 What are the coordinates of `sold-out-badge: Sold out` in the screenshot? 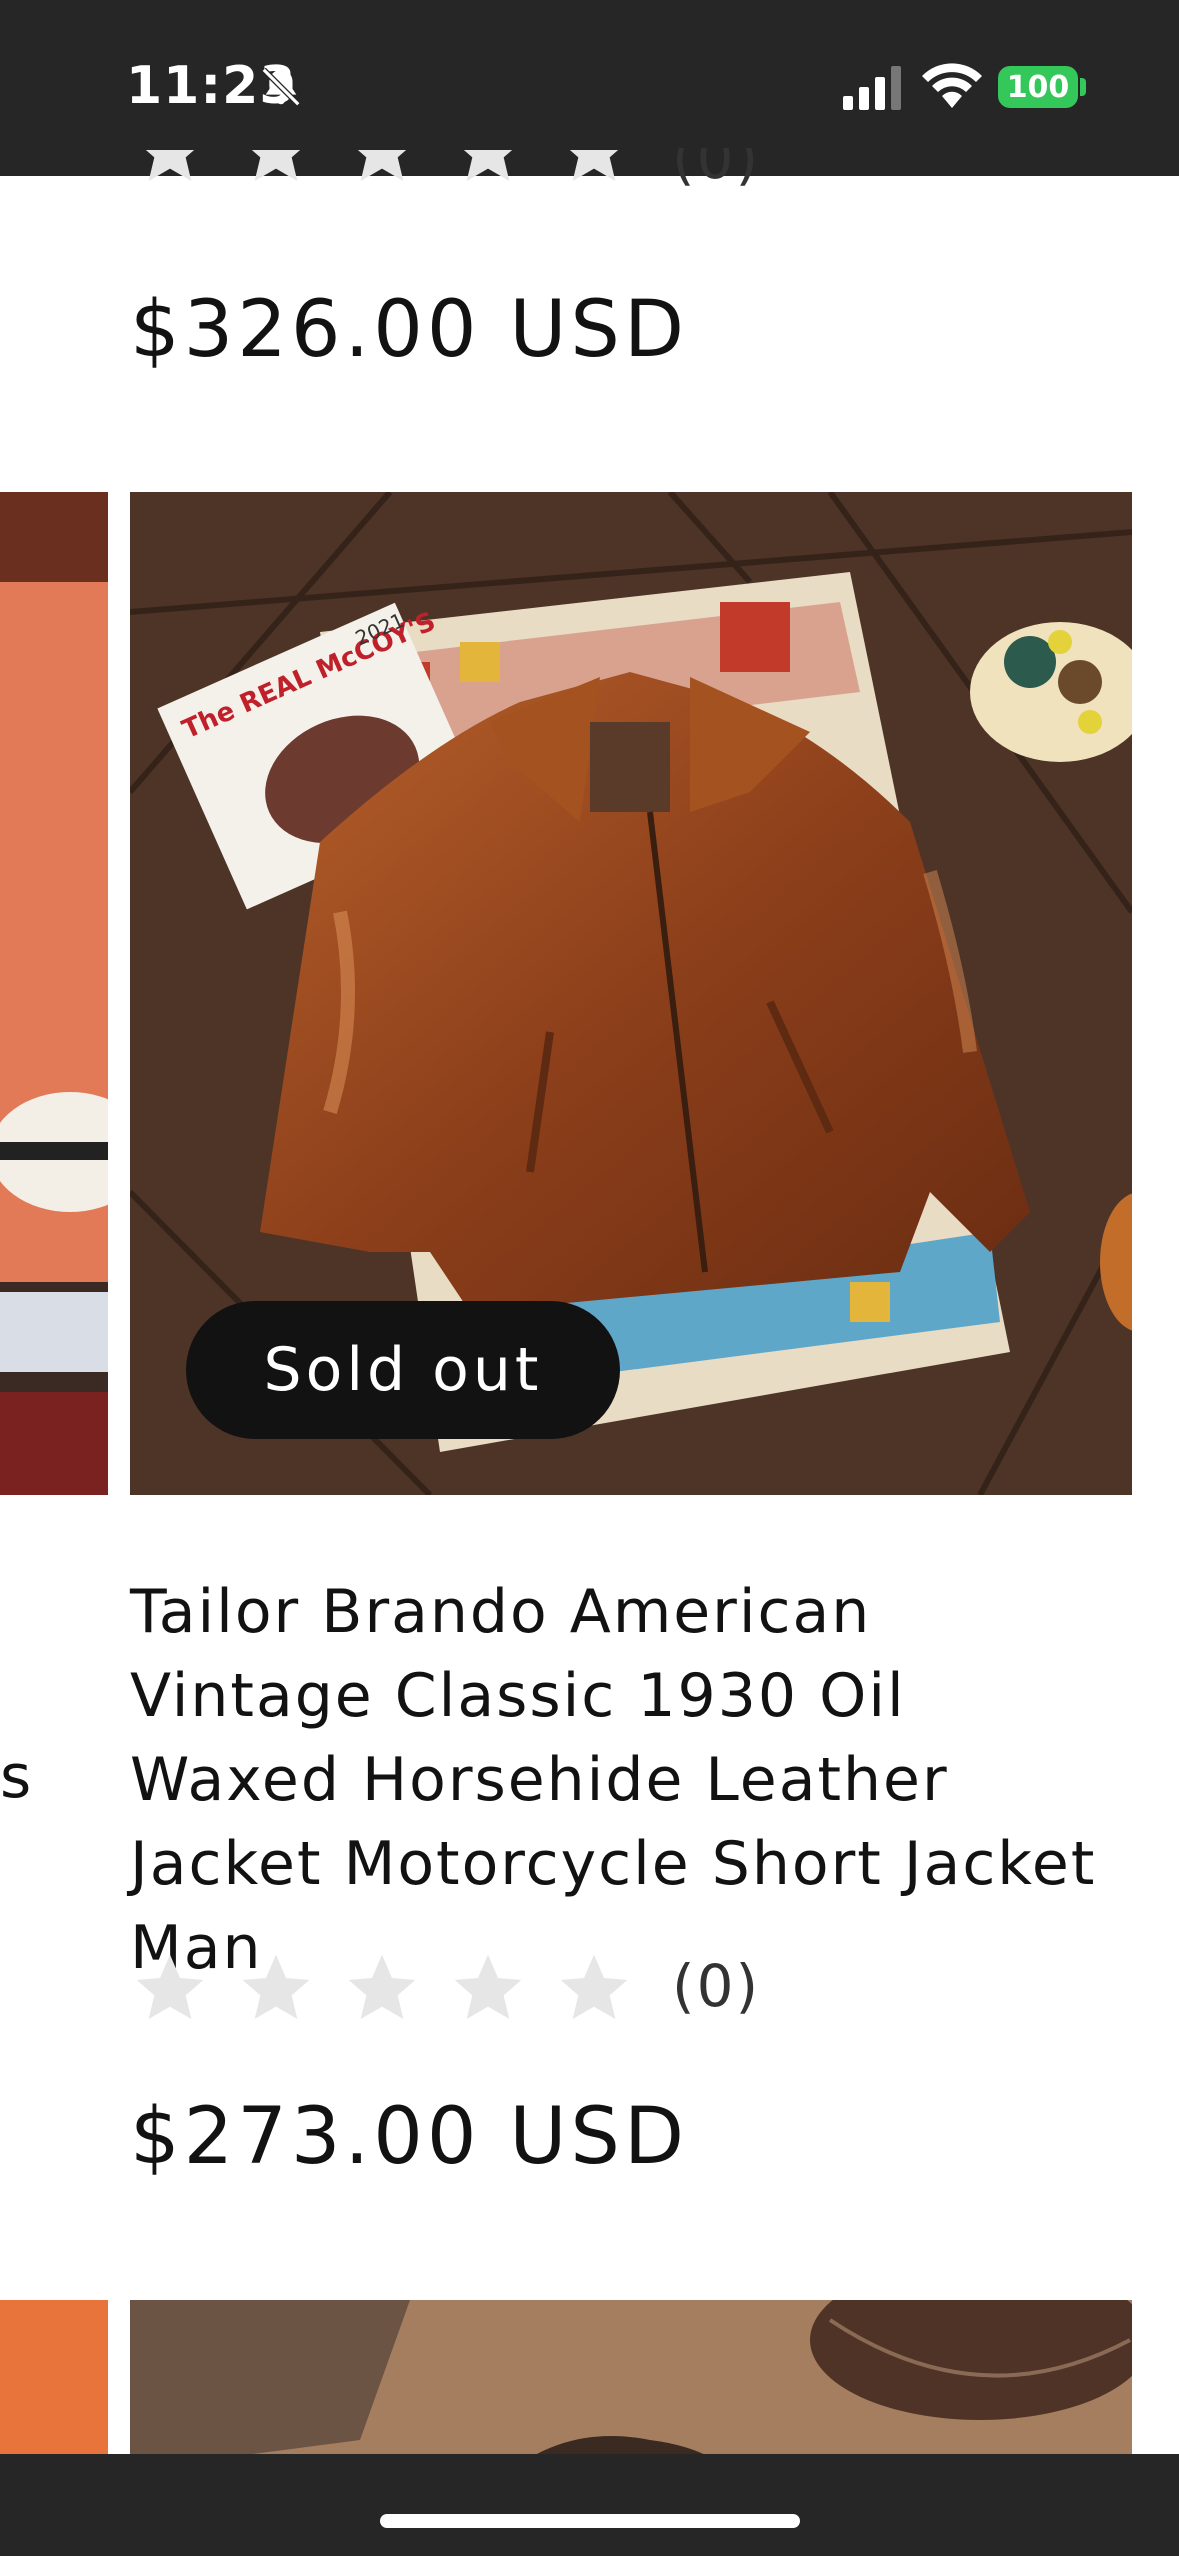 It's located at (403, 1370).